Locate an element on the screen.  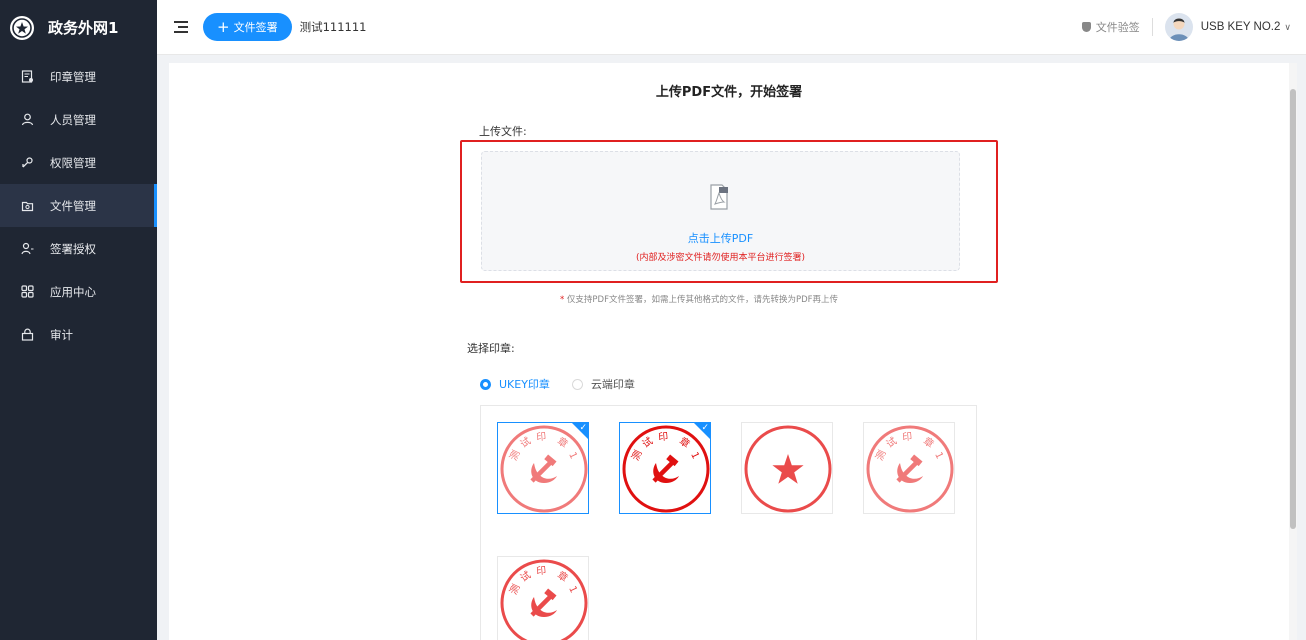
radio-ukey-seal: UKEY印章 is located at coordinates (515, 384).